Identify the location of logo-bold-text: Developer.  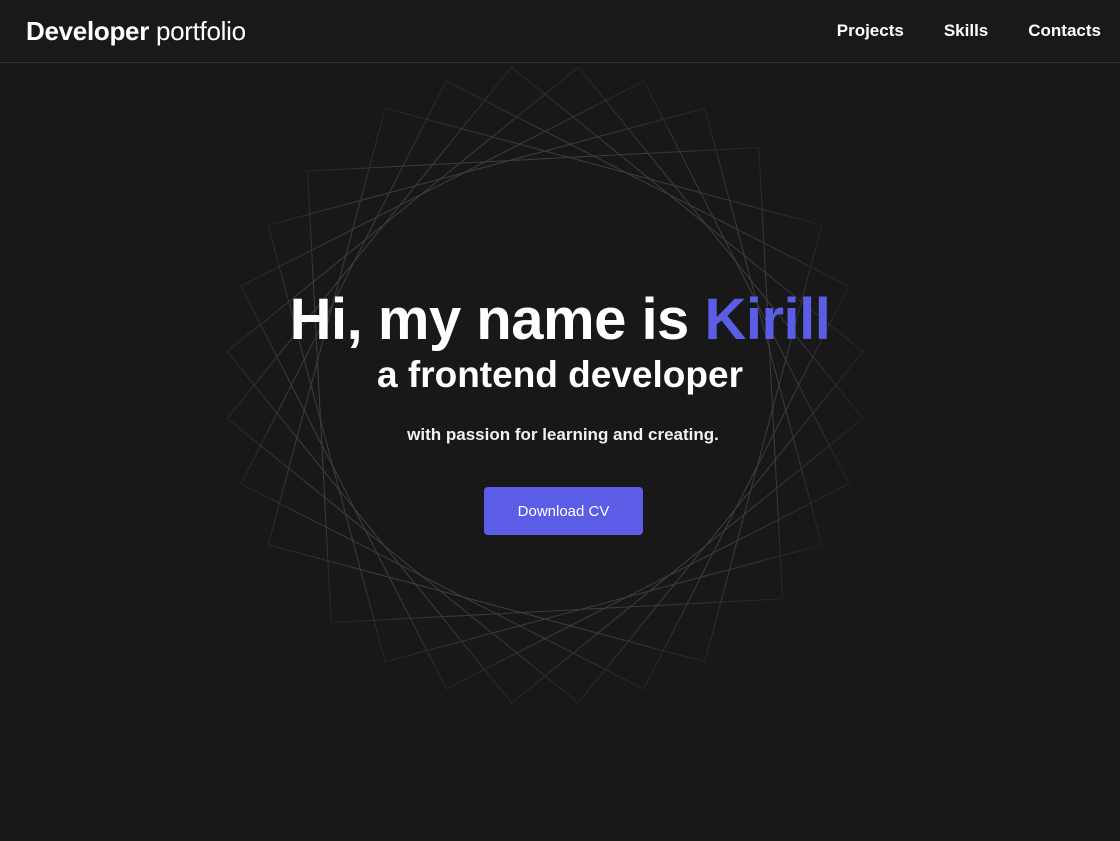
(88, 31).